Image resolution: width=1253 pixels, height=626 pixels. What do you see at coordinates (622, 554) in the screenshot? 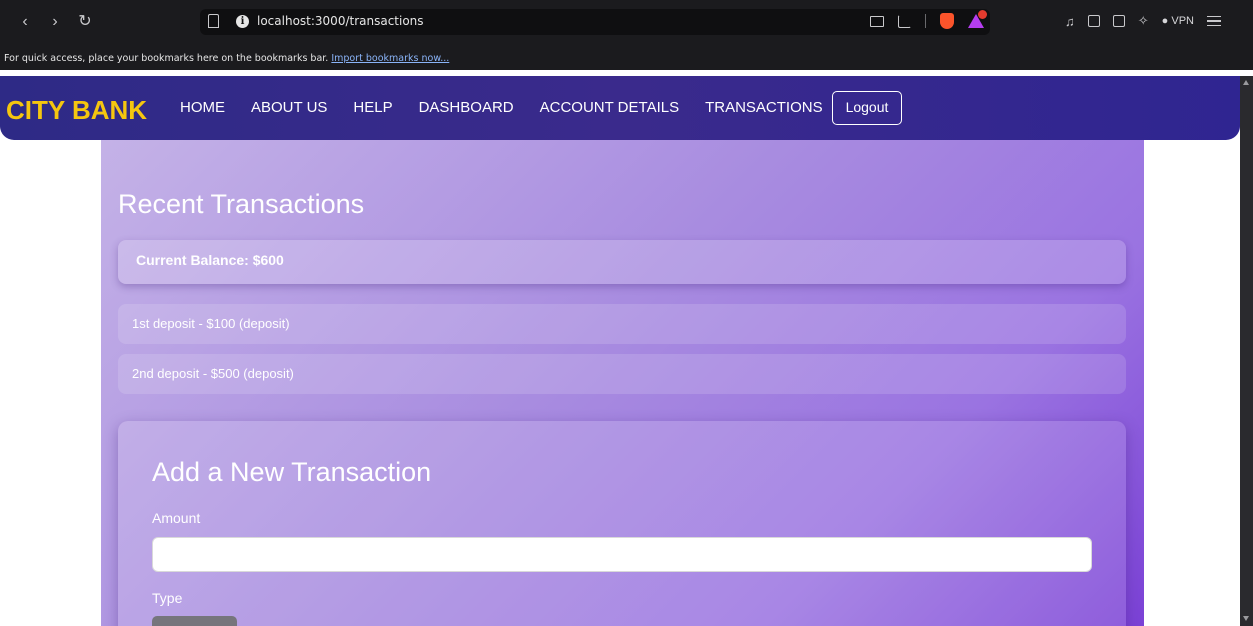
I see `amount-input` at bounding box center [622, 554].